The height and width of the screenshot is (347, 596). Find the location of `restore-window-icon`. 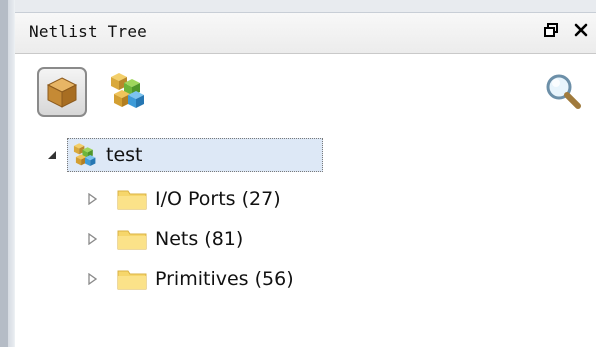

restore-window-icon is located at coordinates (551, 30).